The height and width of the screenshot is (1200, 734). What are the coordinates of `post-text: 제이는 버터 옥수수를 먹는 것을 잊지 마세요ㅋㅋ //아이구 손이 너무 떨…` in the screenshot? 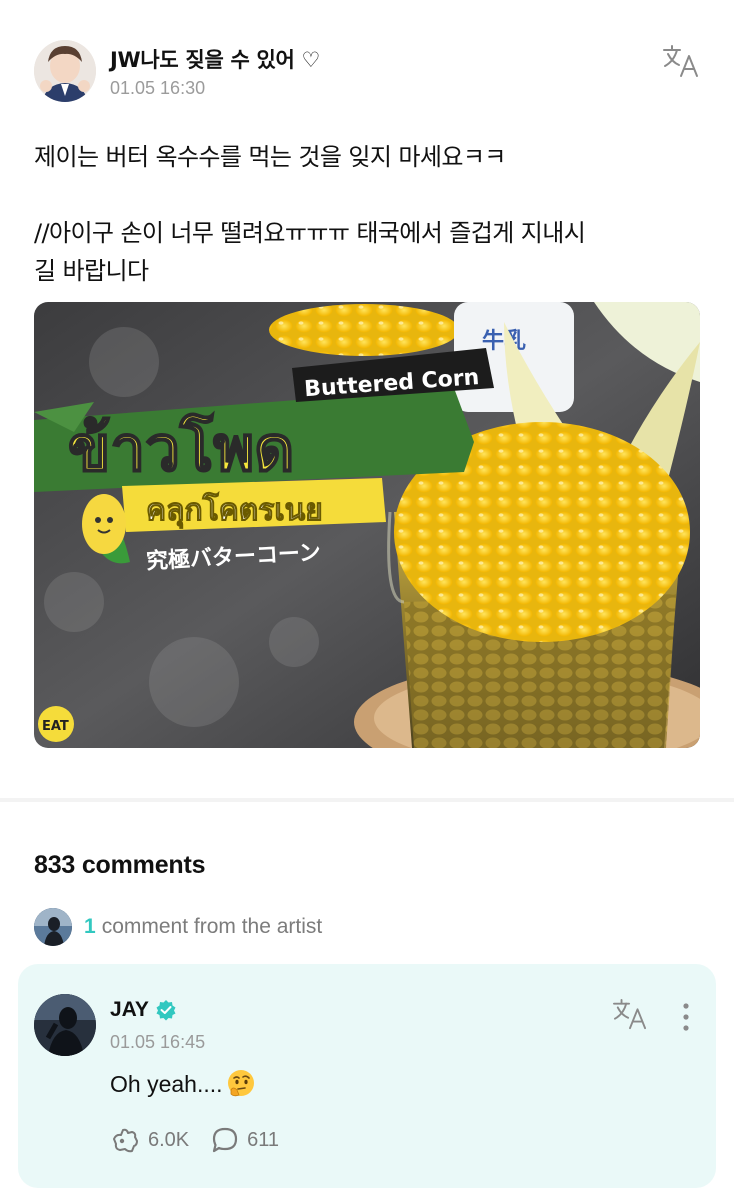 It's located at (310, 214).